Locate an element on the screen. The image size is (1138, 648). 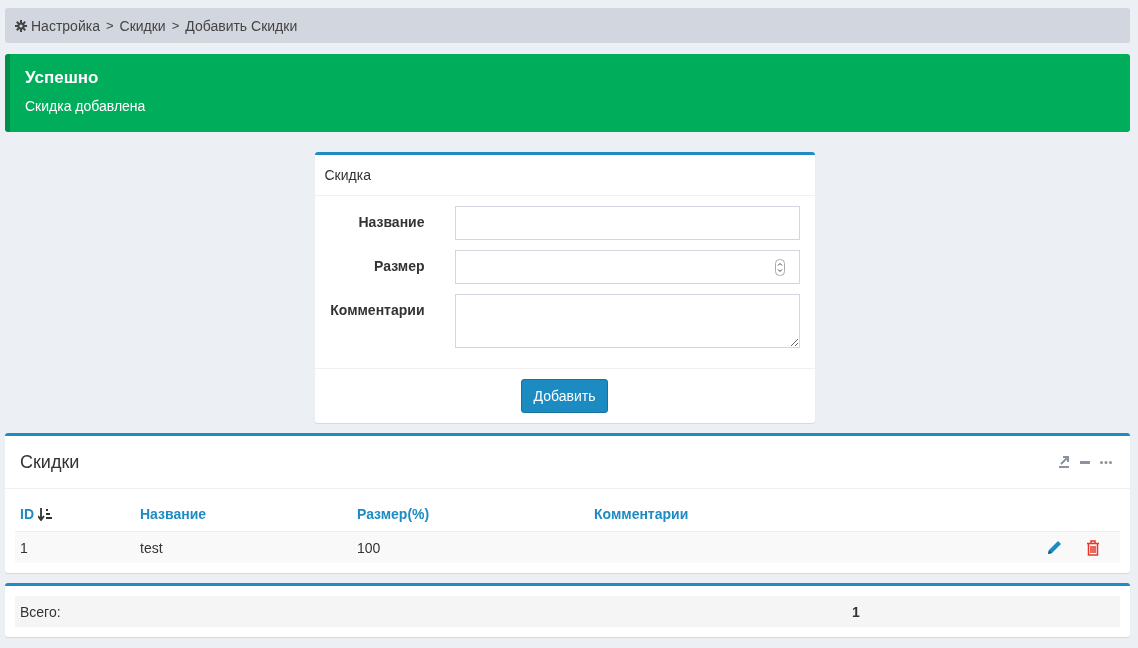
totals-label: Всего: is located at coordinates (40, 611).